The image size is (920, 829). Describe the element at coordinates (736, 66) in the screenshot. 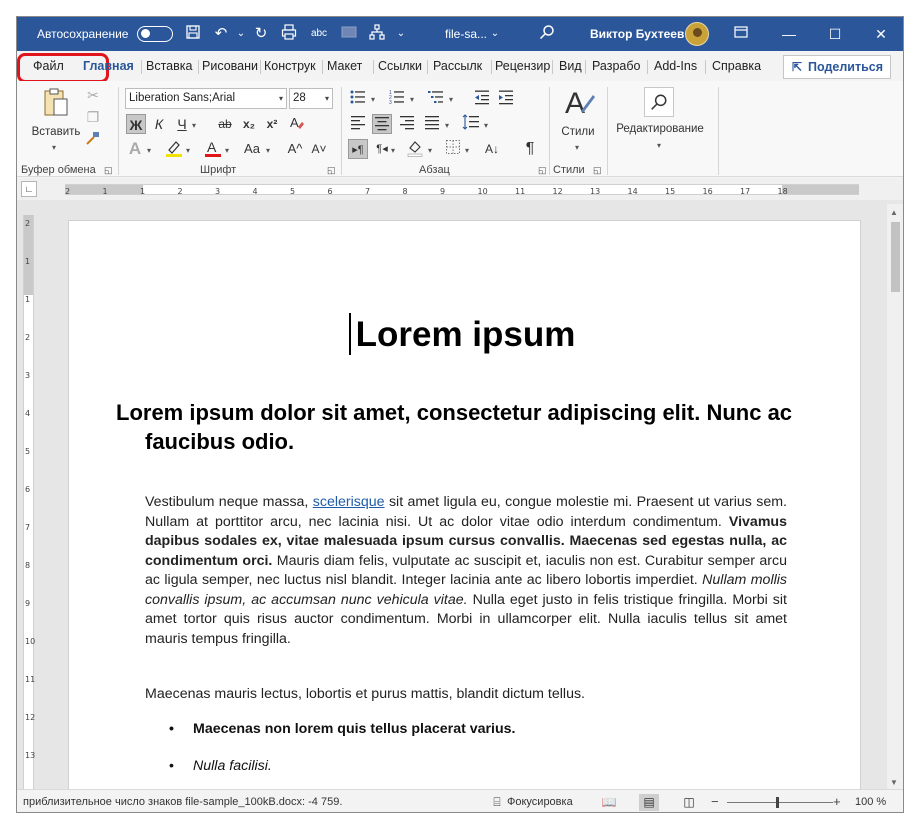

I see `tab-help: Справка` at that location.